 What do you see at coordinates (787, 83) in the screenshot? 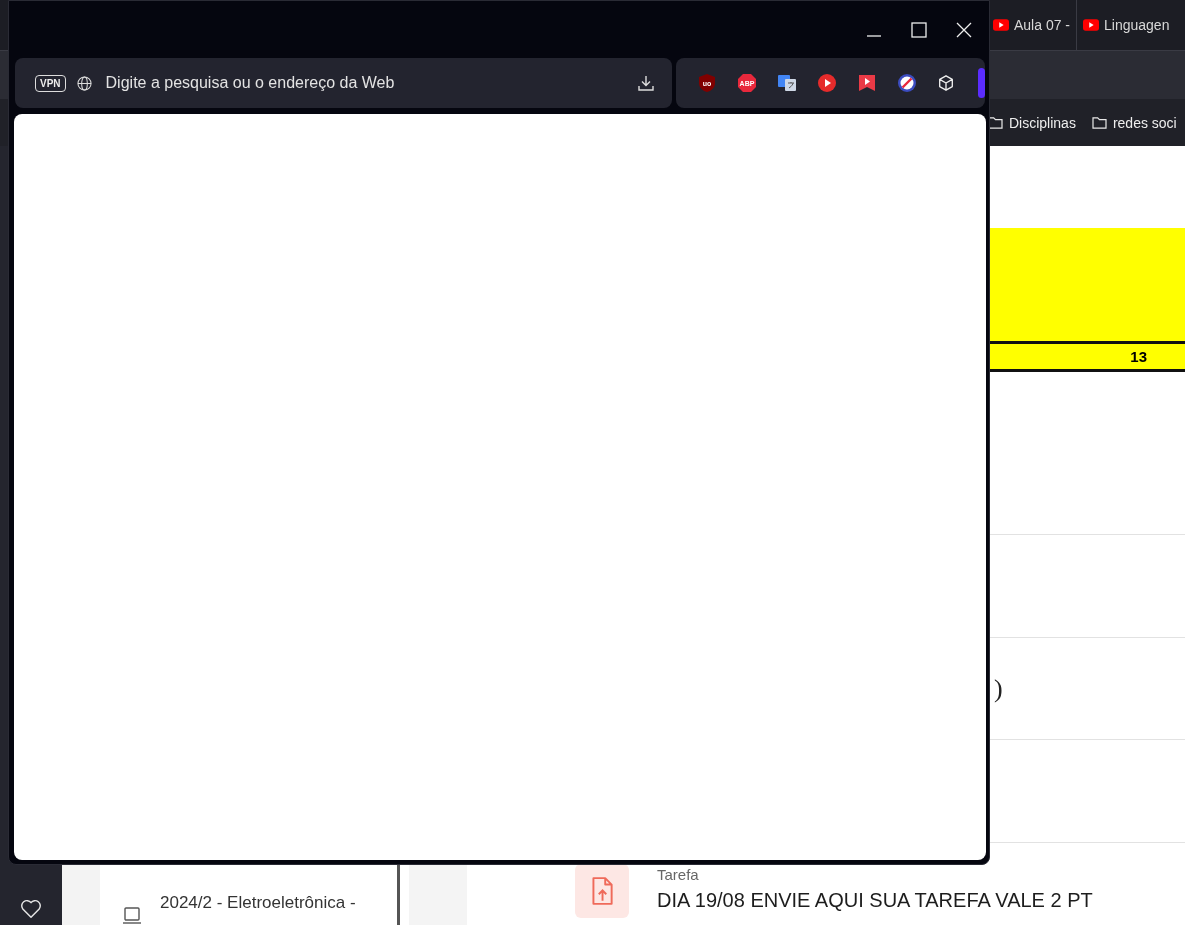
I see `translate-extension-icon` at bounding box center [787, 83].